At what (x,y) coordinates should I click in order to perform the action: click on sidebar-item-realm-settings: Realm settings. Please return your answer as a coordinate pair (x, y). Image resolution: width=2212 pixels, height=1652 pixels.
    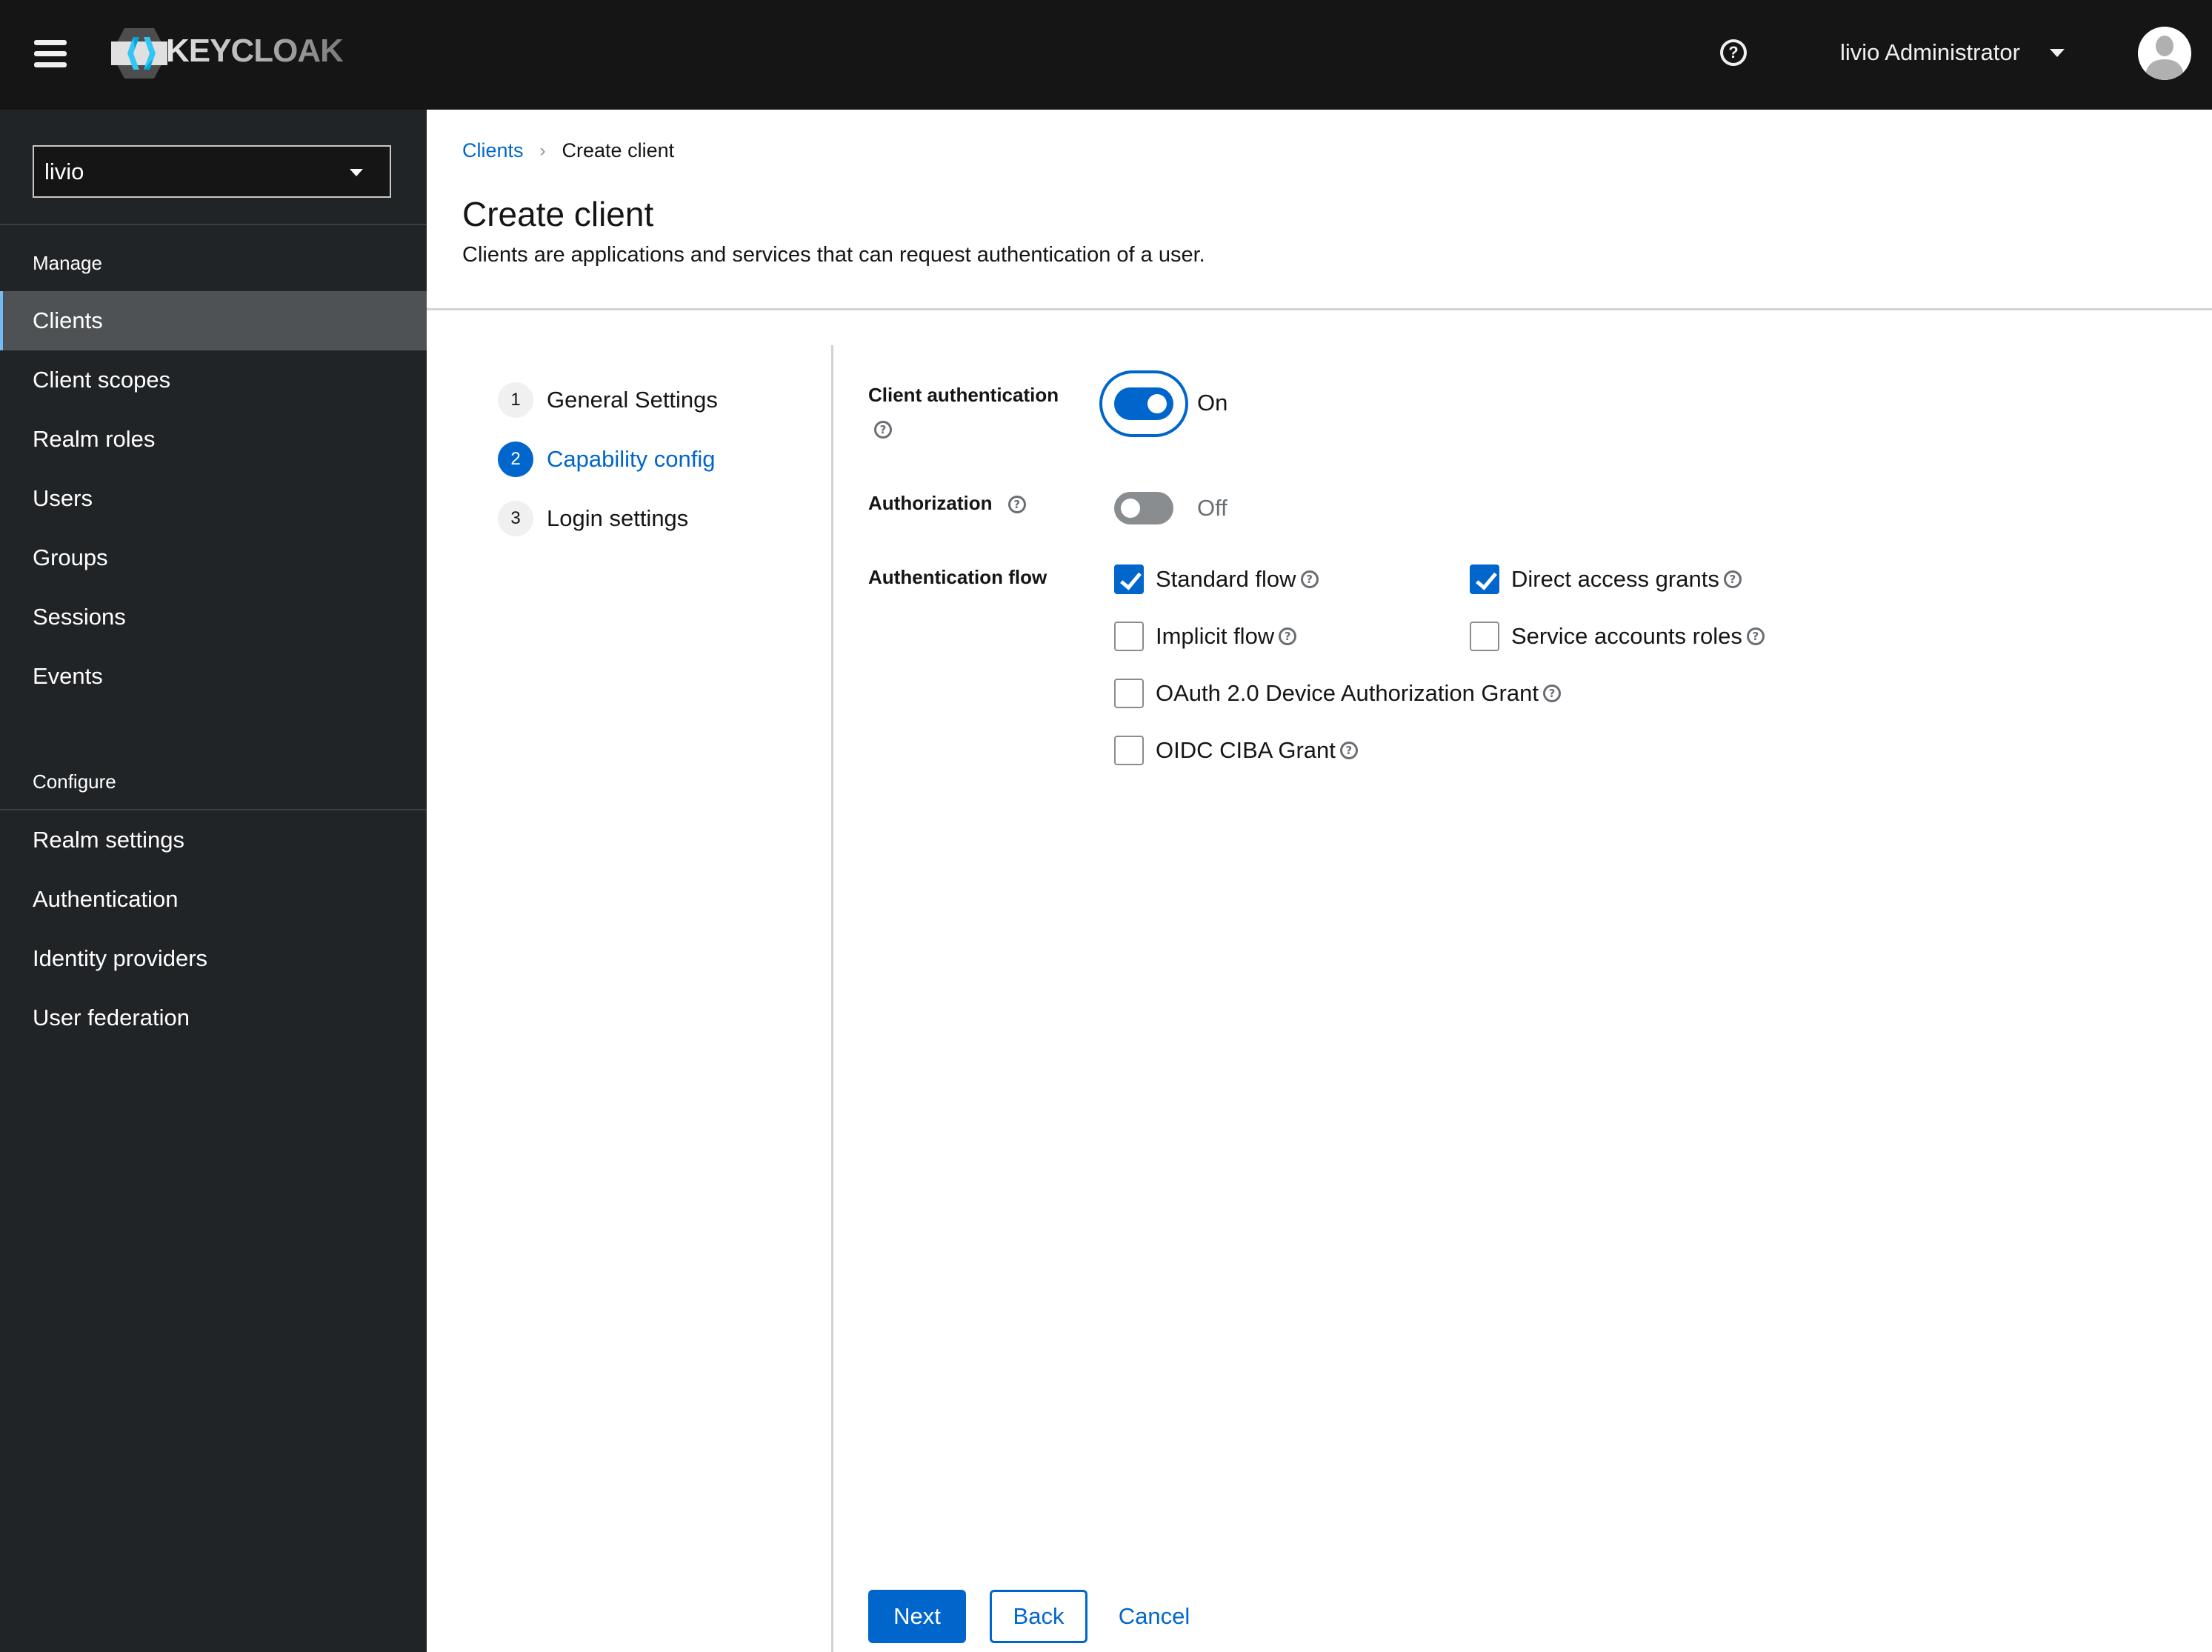
    Looking at the image, I should click on (213, 840).